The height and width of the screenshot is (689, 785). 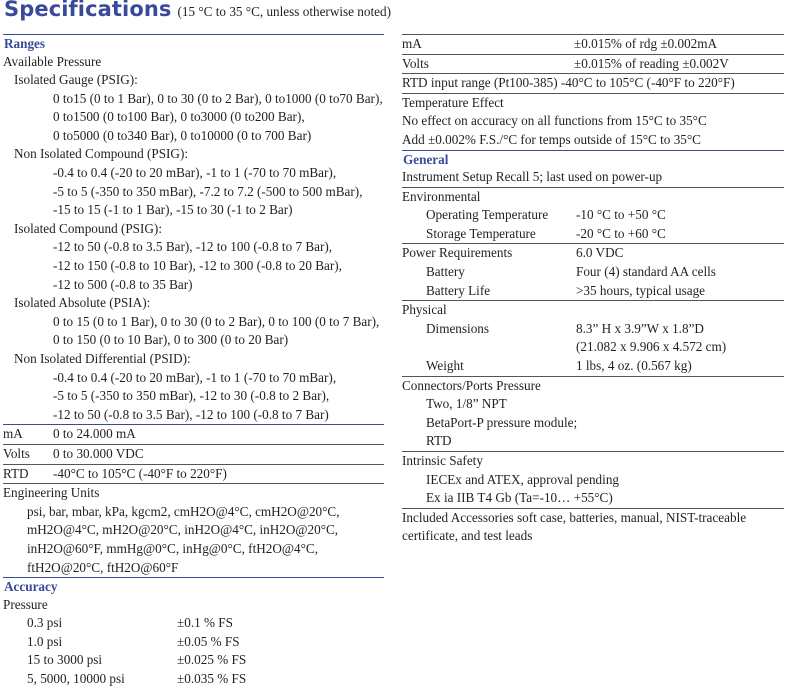 What do you see at coordinates (16, 453) in the screenshot?
I see `range-volts-label: Volts` at bounding box center [16, 453].